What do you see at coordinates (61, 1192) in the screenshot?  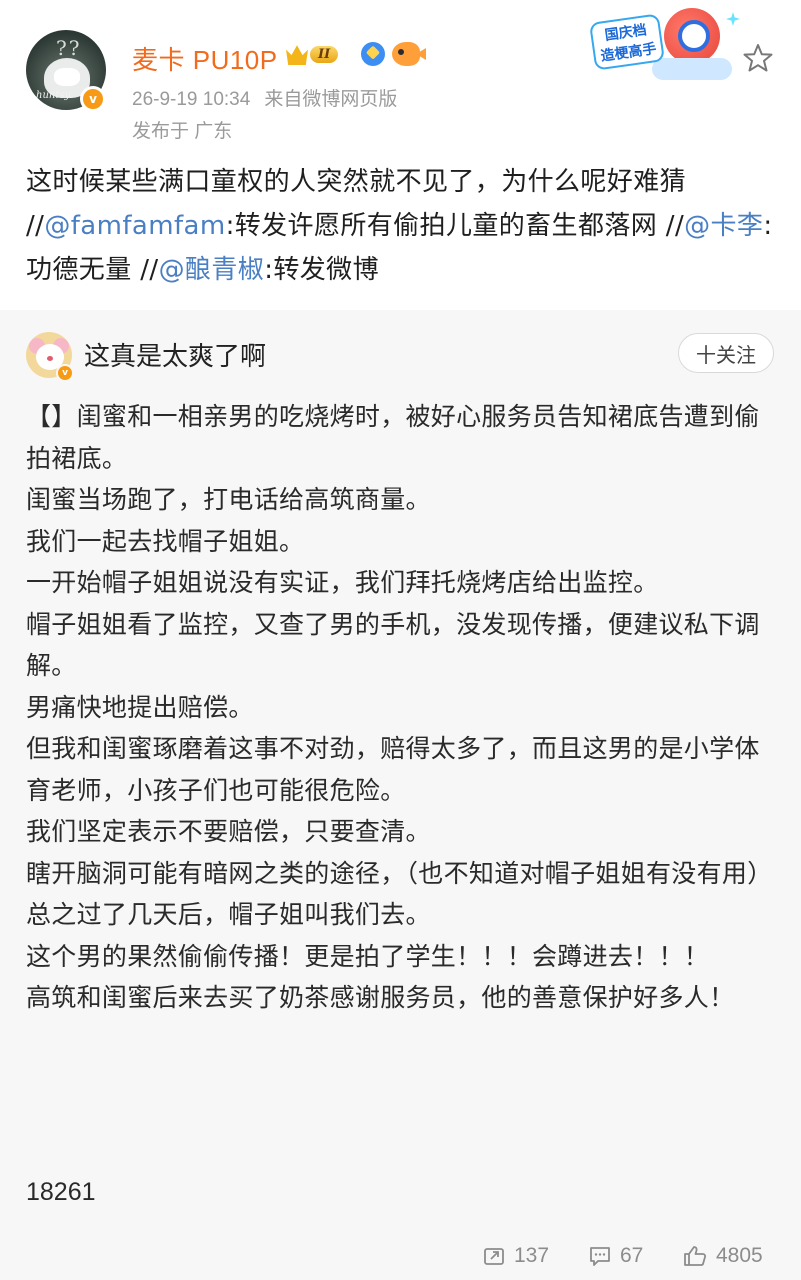 I see `retweet-count-text: 18261` at bounding box center [61, 1192].